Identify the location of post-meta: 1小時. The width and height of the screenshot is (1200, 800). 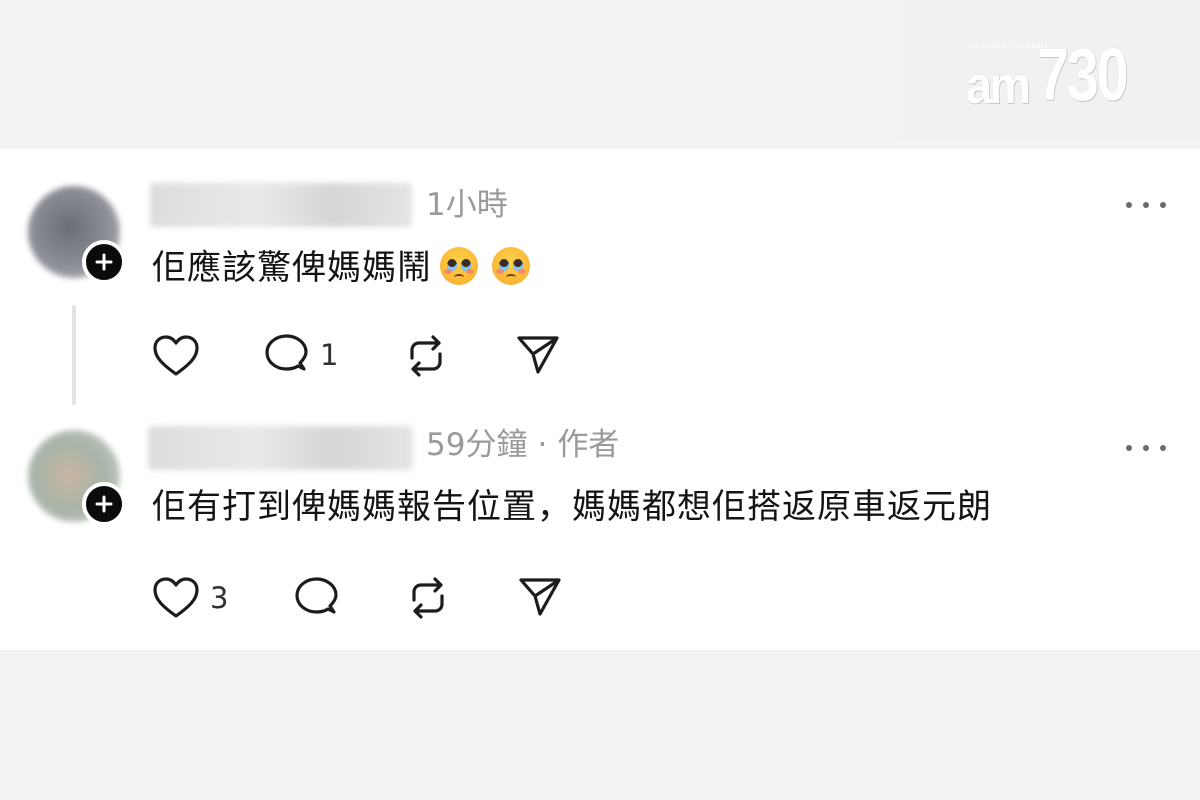
(467, 205).